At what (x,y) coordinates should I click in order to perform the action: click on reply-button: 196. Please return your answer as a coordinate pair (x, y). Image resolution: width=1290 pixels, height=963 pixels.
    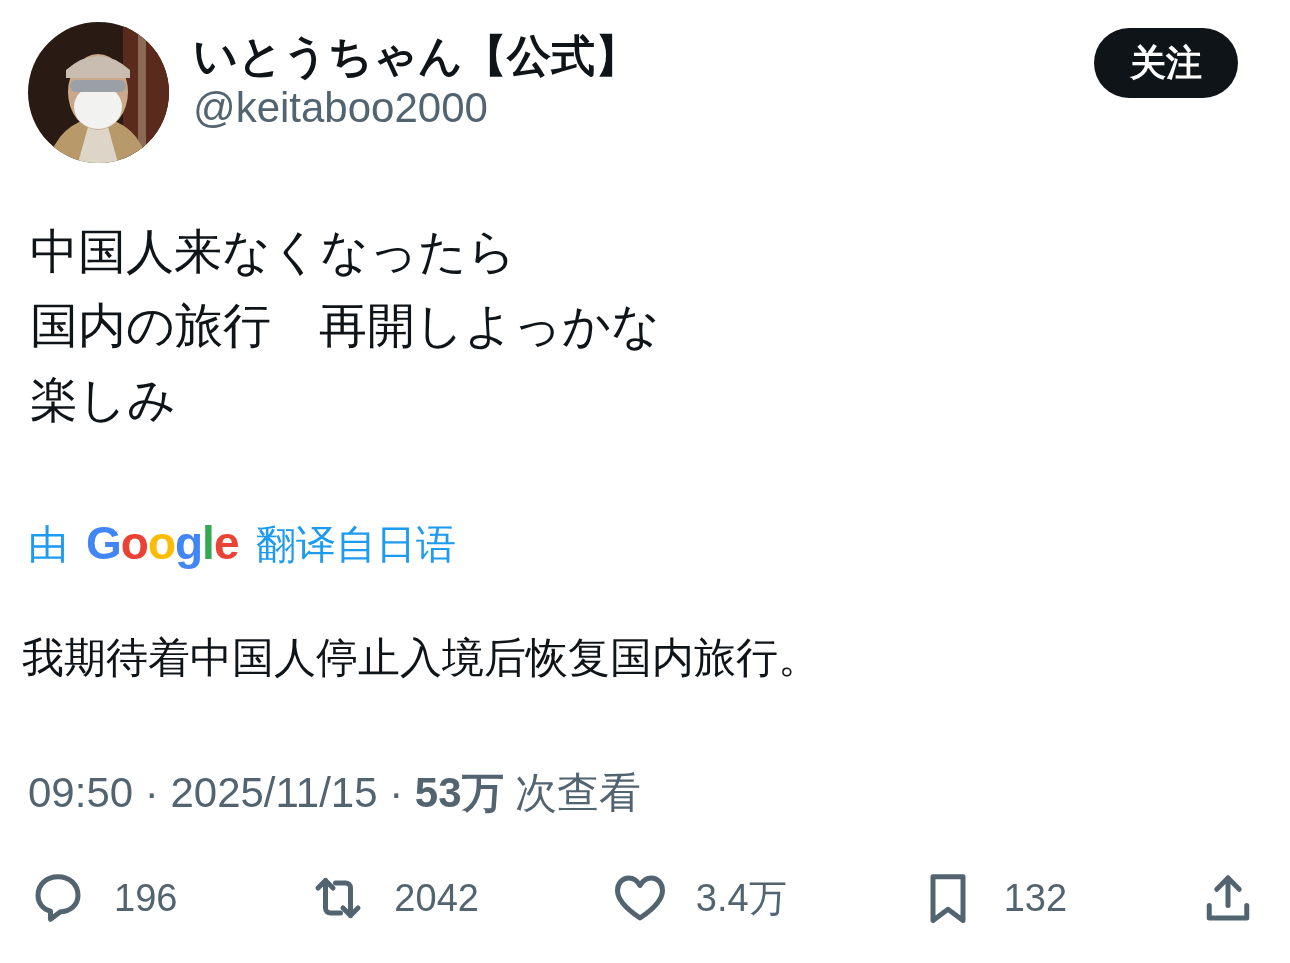
    Looking at the image, I should click on (103, 898).